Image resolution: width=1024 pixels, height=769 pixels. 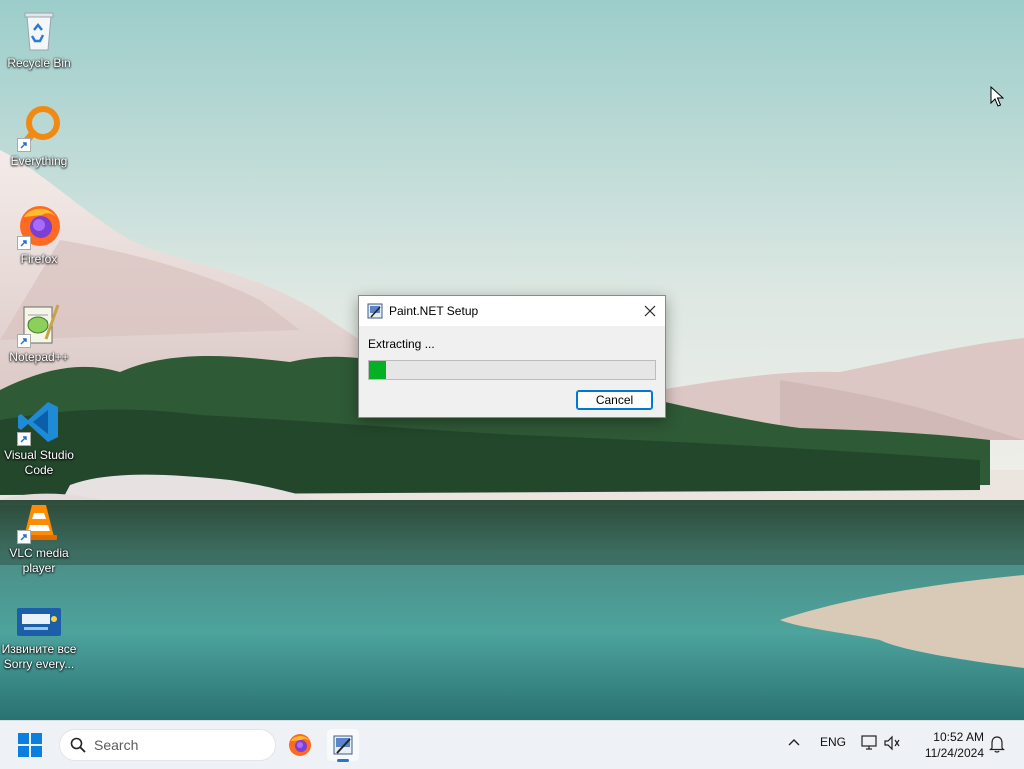 I want to click on mouse-cursor-icon, so click(x=997, y=96).